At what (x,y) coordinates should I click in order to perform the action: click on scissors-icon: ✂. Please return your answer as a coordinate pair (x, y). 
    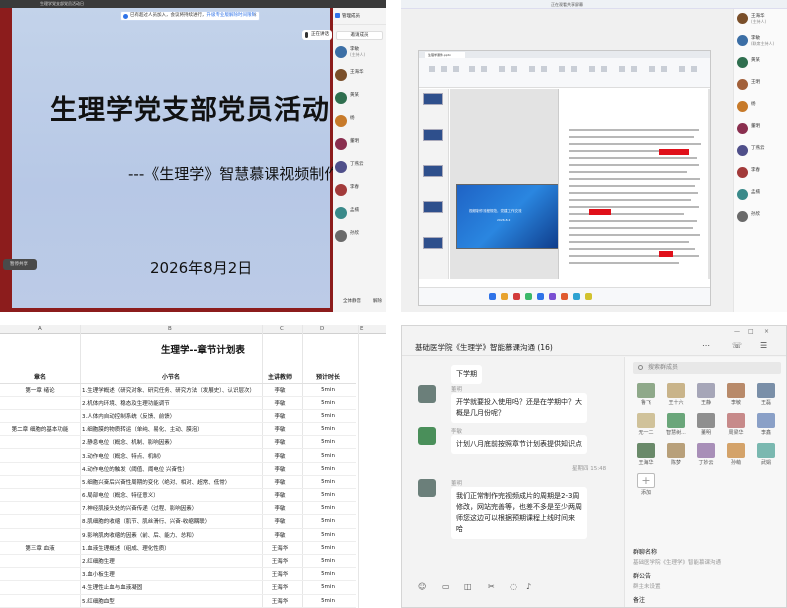
    Looking at the image, I should click on (491, 586).